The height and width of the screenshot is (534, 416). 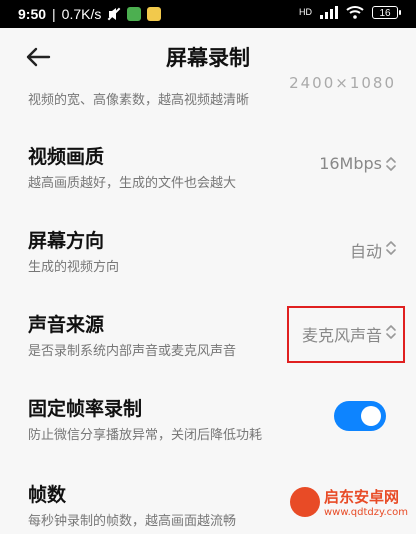 What do you see at coordinates (362, 497) in the screenshot?
I see `watermark-title: 启东安卓网` at bounding box center [362, 497].